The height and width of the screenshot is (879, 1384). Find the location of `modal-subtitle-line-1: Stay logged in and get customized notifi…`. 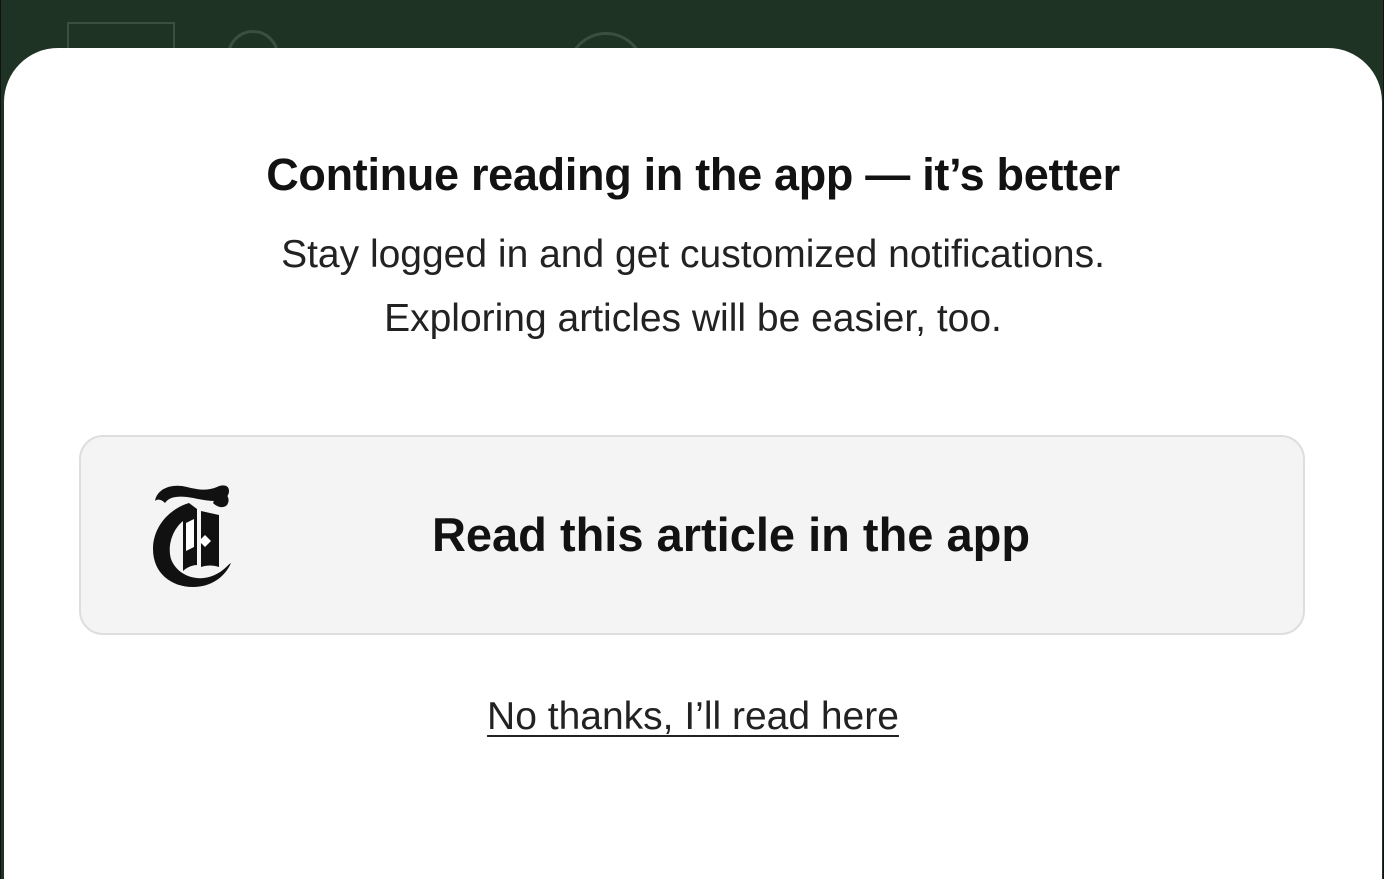

modal-subtitle-line-1: Stay logged in and get customized notifi… is located at coordinates (693, 254).